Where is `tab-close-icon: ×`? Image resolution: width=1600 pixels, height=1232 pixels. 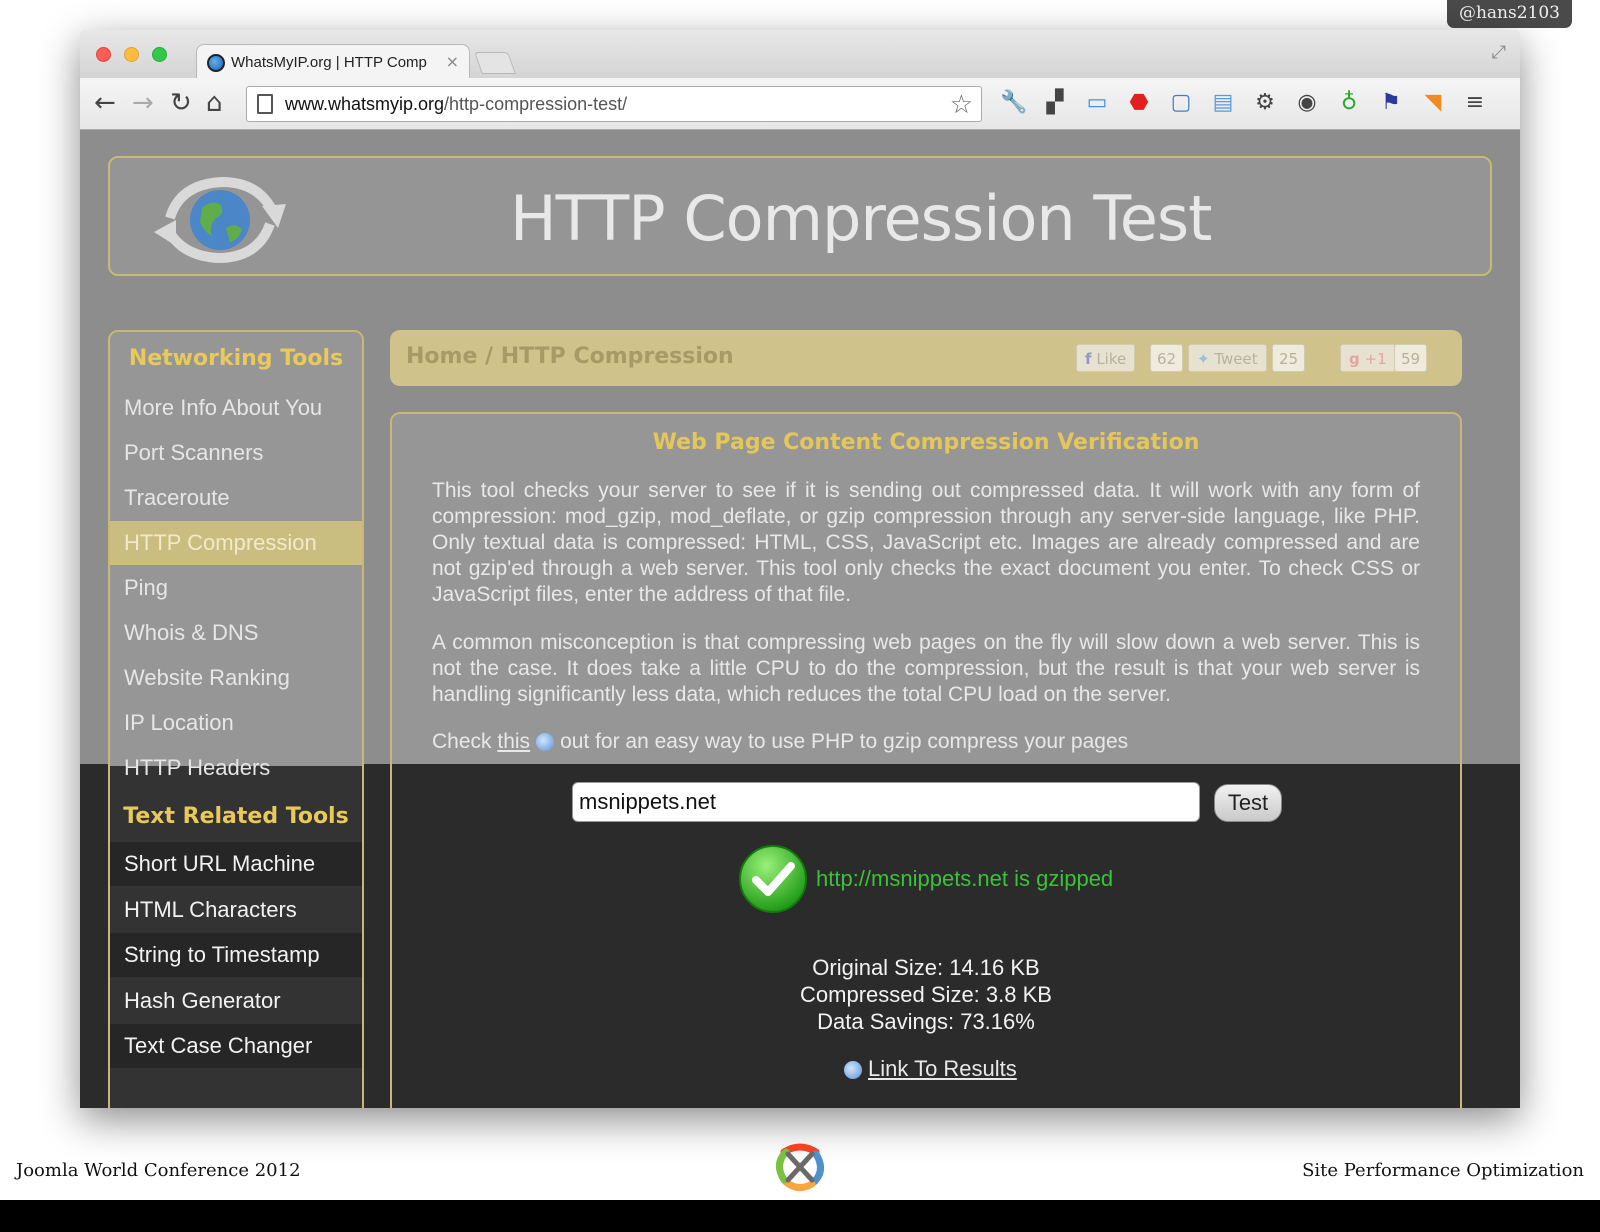 tab-close-icon: × is located at coordinates (452, 61).